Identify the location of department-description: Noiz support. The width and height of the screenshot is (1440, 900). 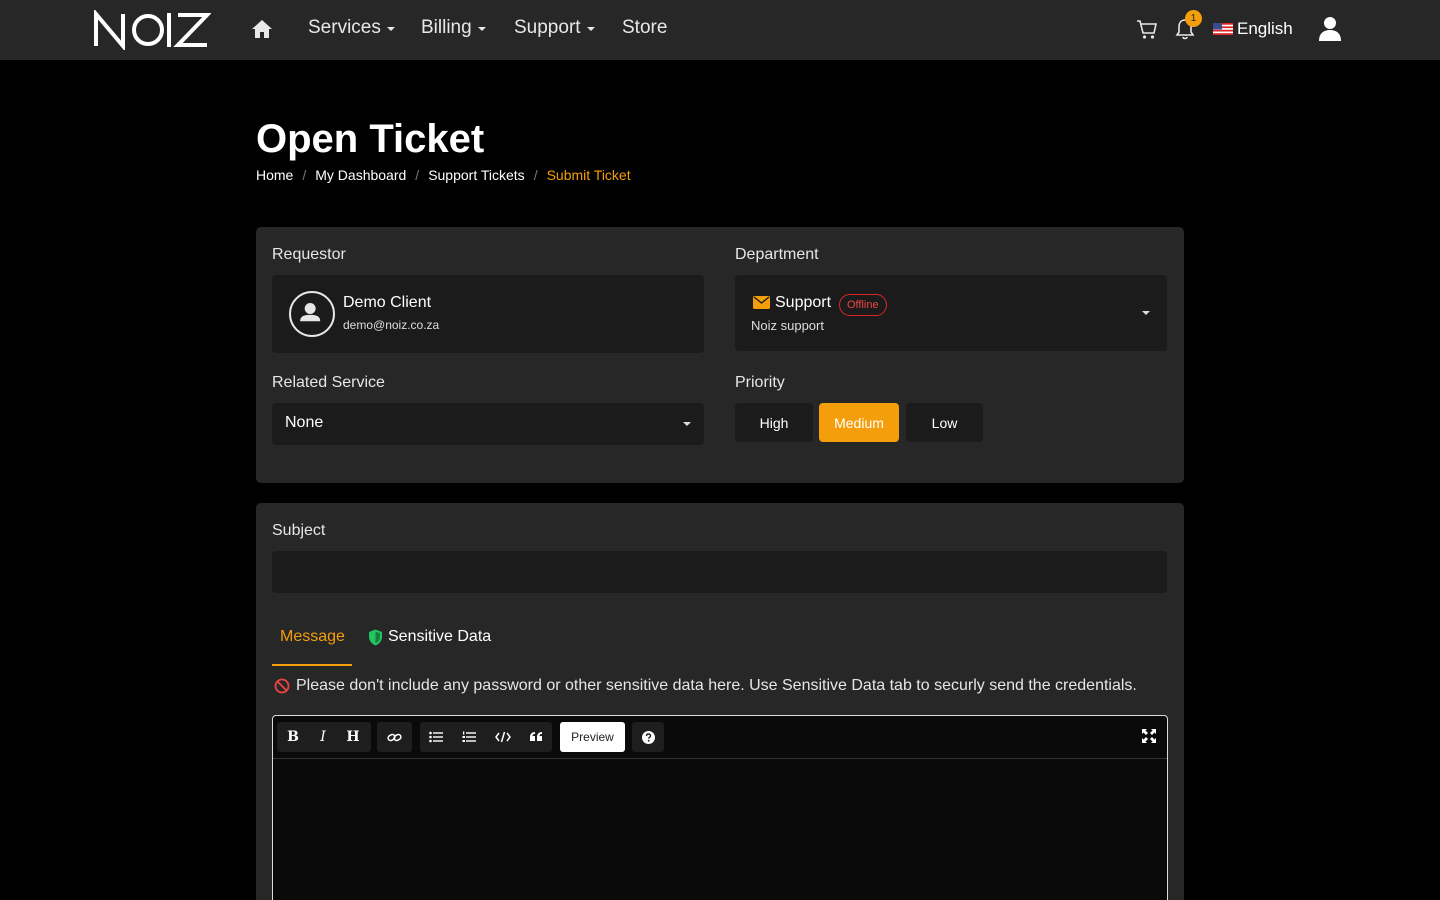
(787, 325).